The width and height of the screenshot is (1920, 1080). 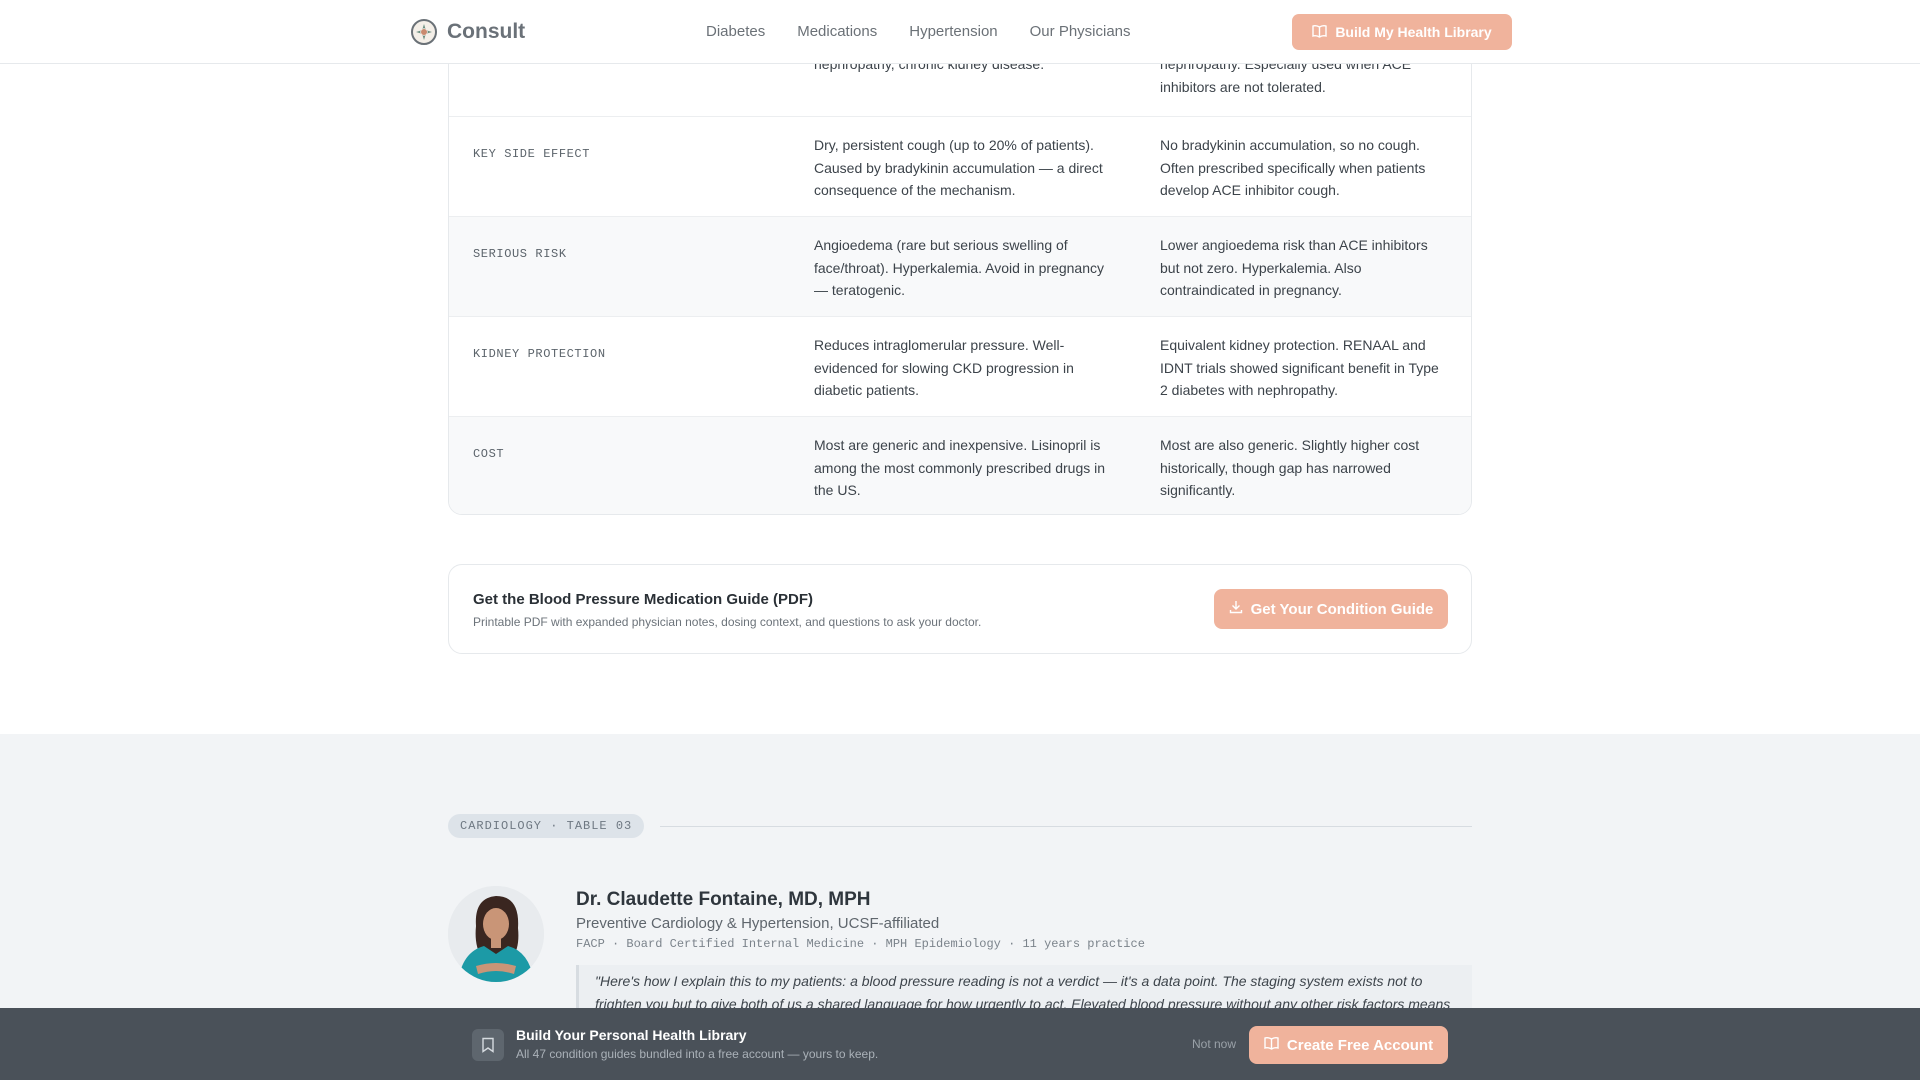 What do you see at coordinates (546, 826) in the screenshot?
I see `section-tag: CARDIOLOGY · TABLE 03` at bounding box center [546, 826].